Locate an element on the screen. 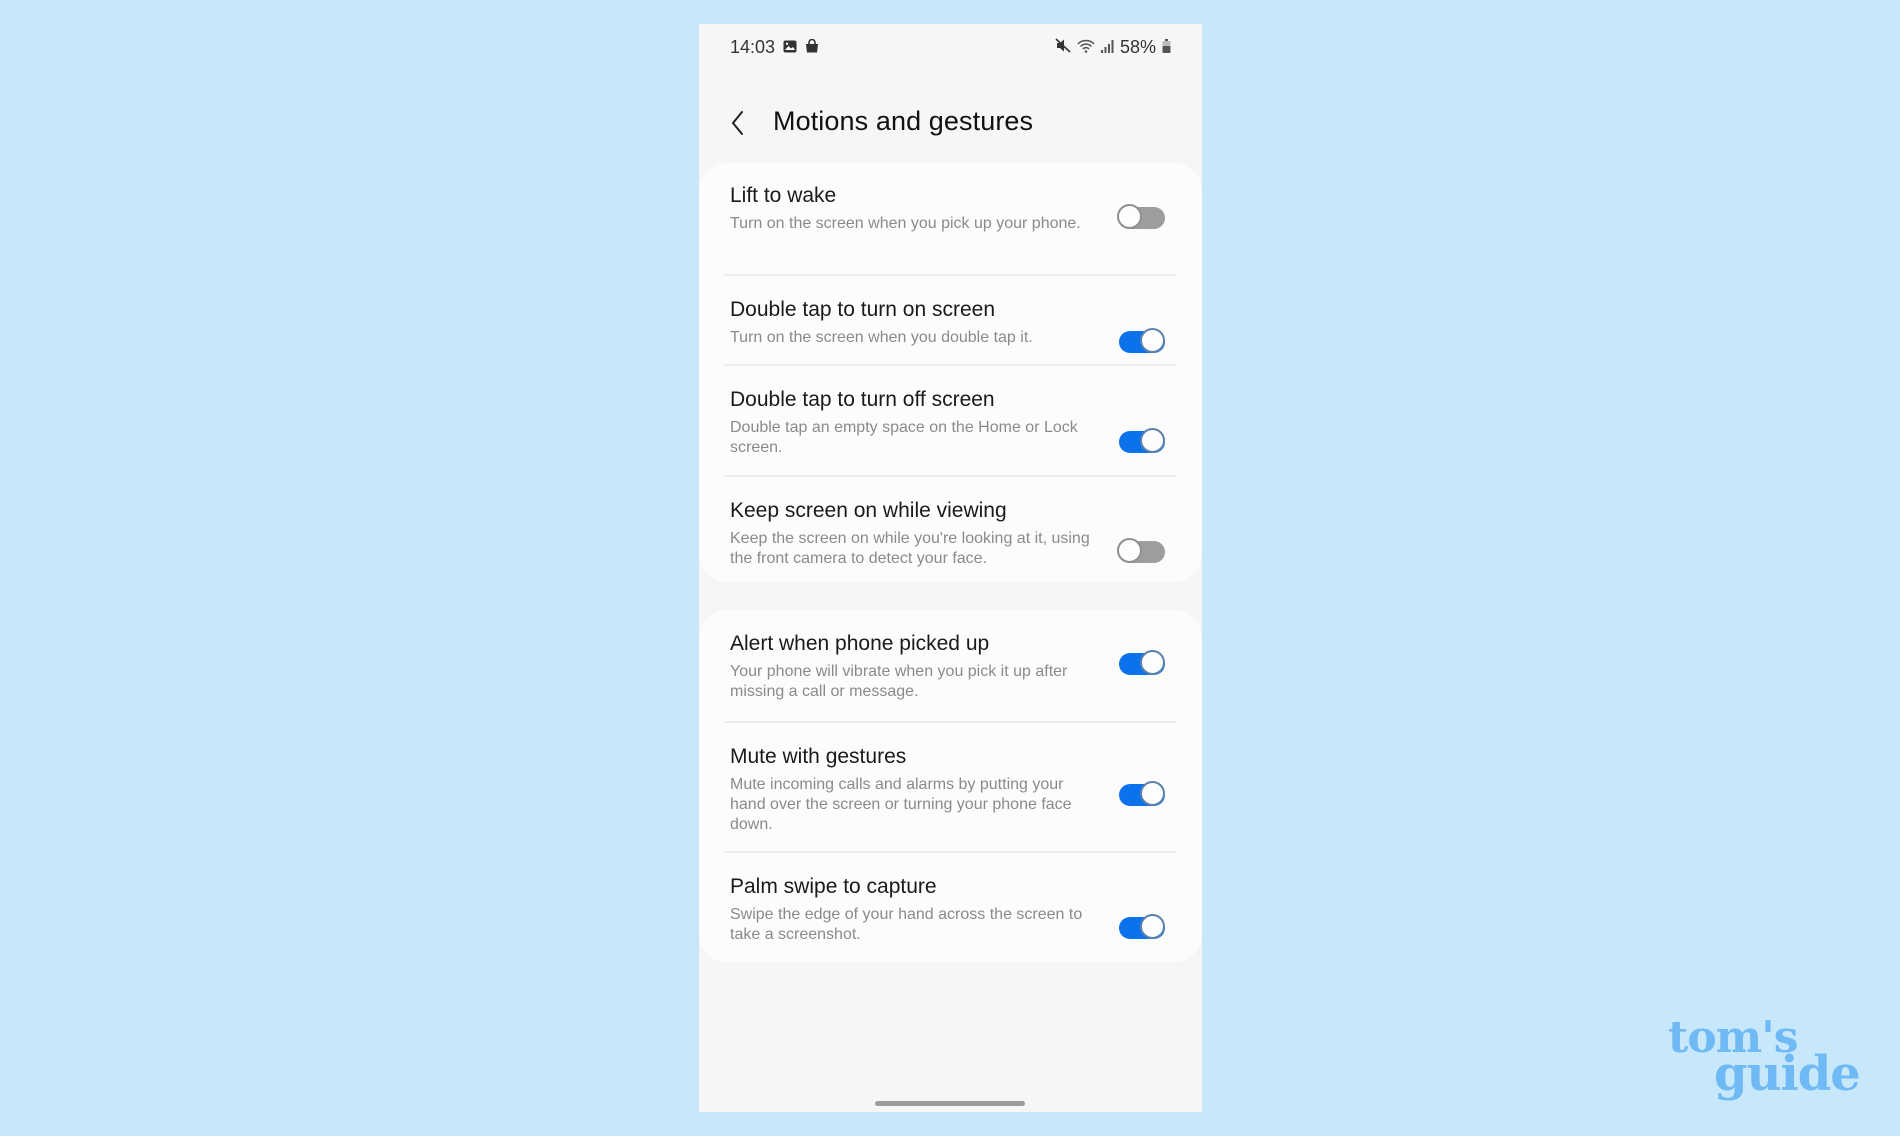 The height and width of the screenshot is (1136, 1900). back-button is located at coordinates (741, 124).